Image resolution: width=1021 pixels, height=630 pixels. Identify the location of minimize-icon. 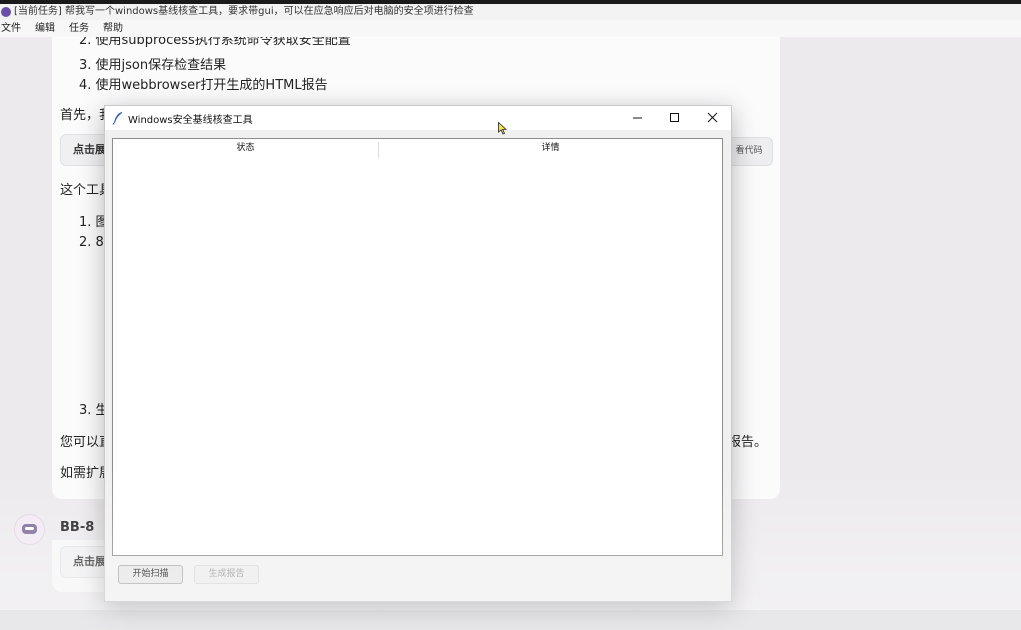
(637, 118).